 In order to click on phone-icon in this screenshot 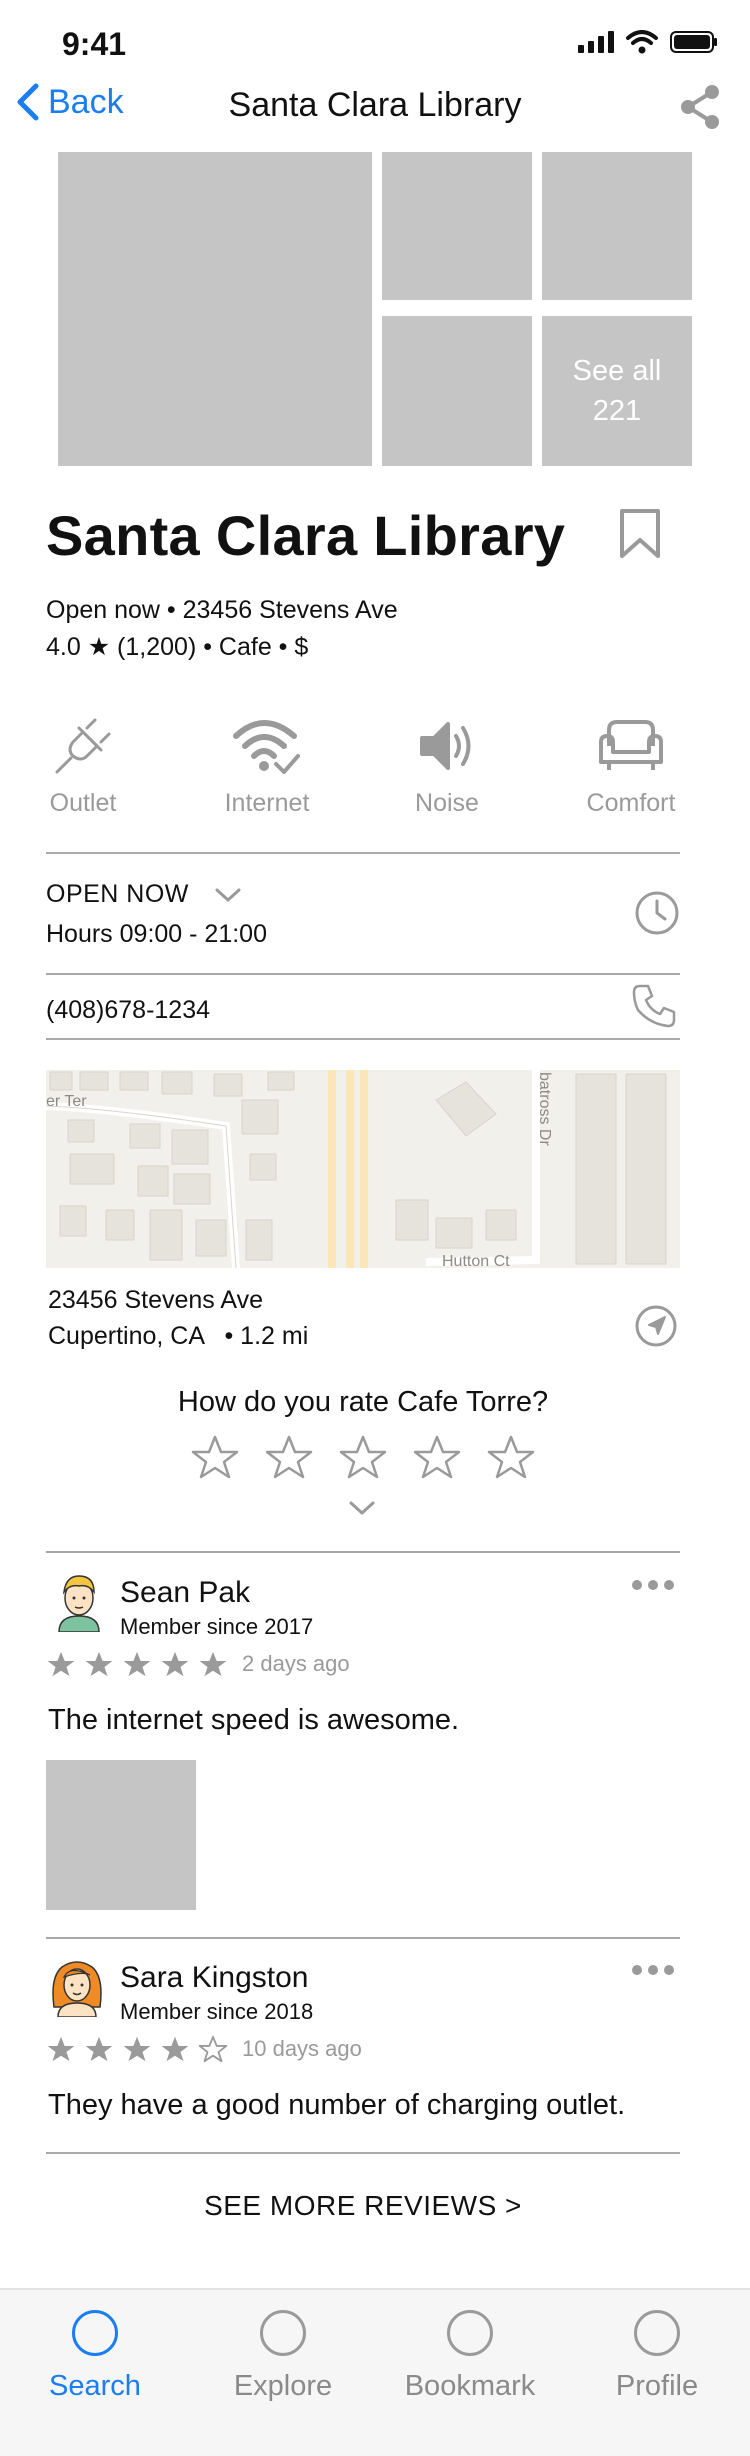, I will do `click(654, 1006)`.